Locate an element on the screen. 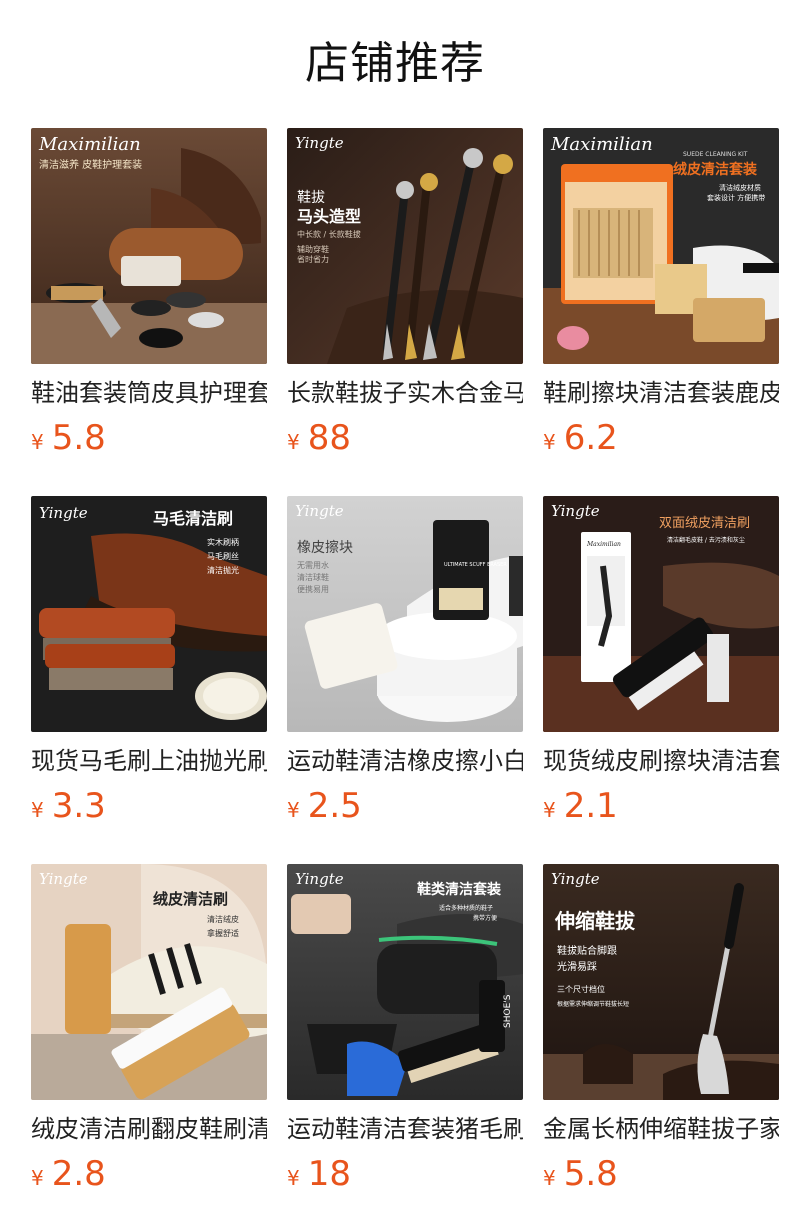 The image size is (790, 1232). product-price: ¥2.8 is located at coordinates (68, 1174).